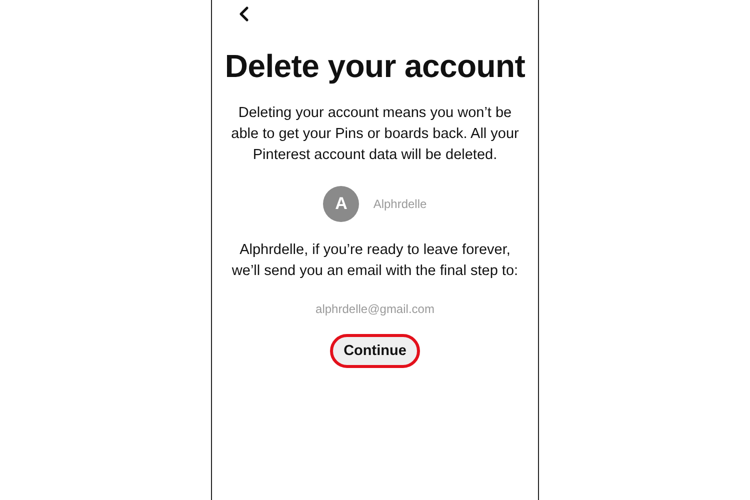 The image size is (750, 500). What do you see at coordinates (375, 134) in the screenshot?
I see `description-text: Deleting your account means you won’t be able to get your Pins or boards back. All your Pinterest account data will be deleted.` at bounding box center [375, 134].